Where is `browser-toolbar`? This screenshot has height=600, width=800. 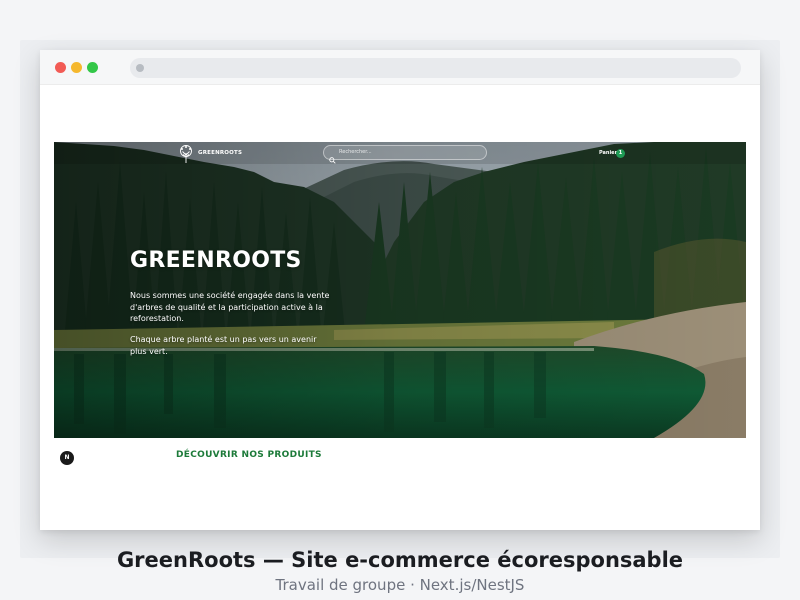 browser-toolbar is located at coordinates (400, 67).